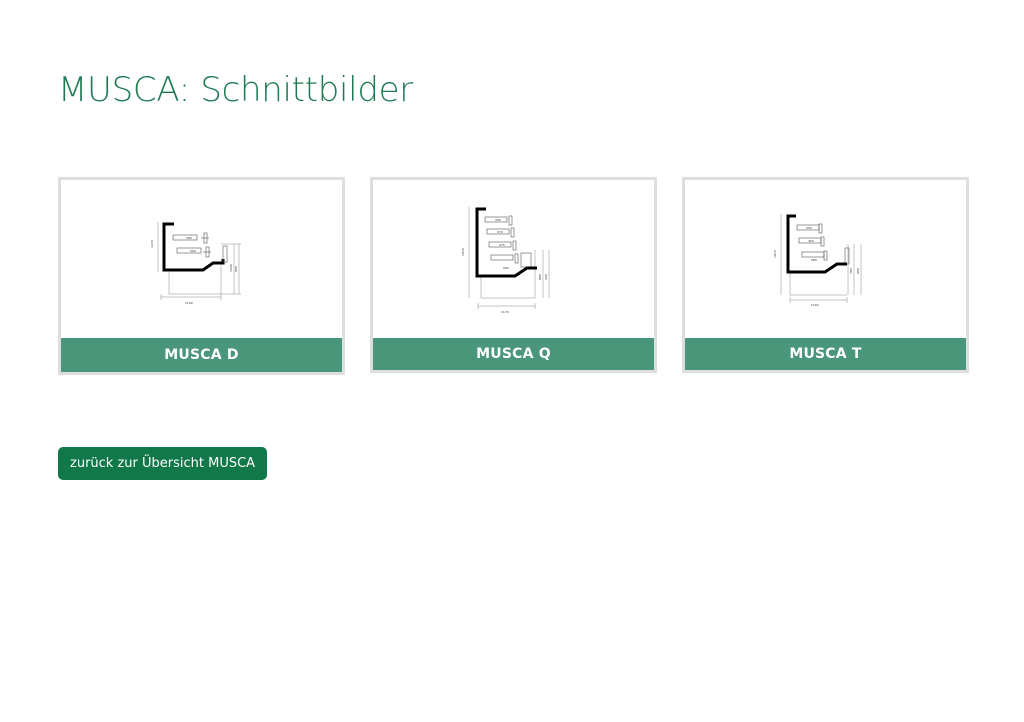 The height and width of the screenshot is (722, 1024). I want to click on svg-text: 560, so click(193, 251).